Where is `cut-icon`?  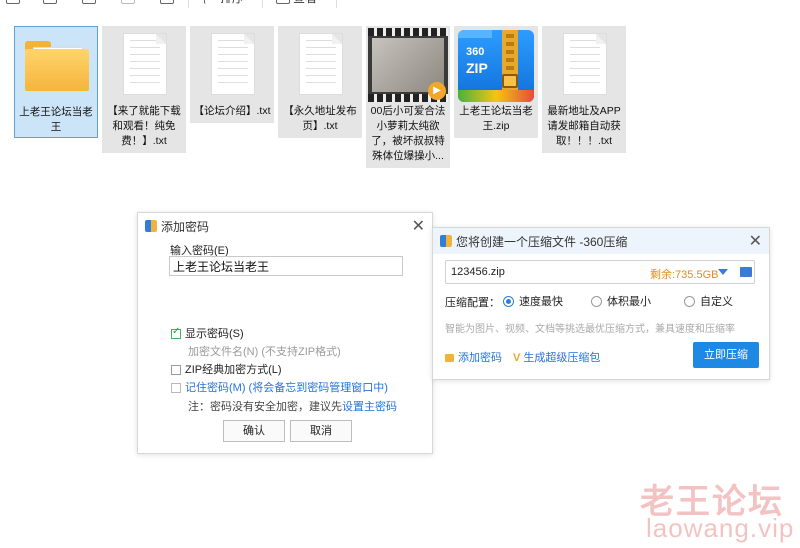 cut-icon is located at coordinates (50, 2).